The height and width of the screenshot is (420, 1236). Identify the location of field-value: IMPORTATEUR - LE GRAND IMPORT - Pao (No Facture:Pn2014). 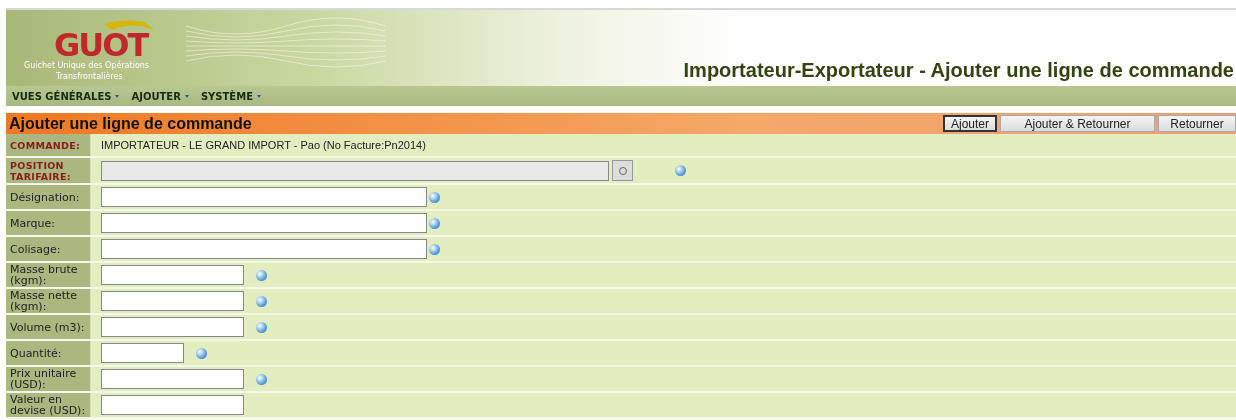
(263, 145).